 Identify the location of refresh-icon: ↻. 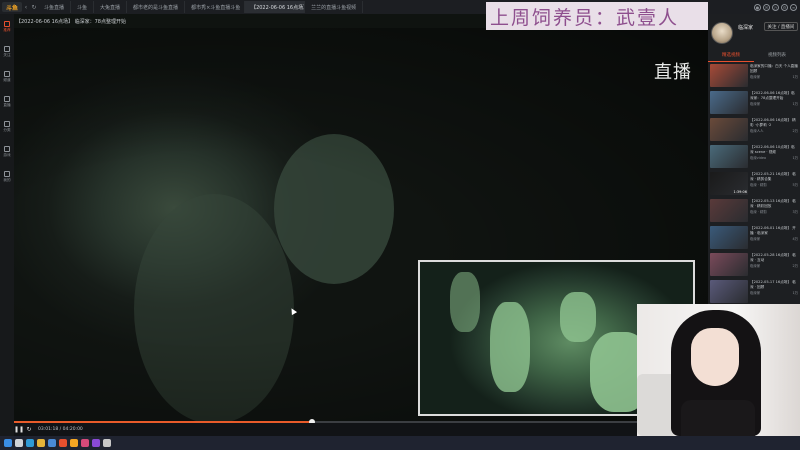
(34, 7).